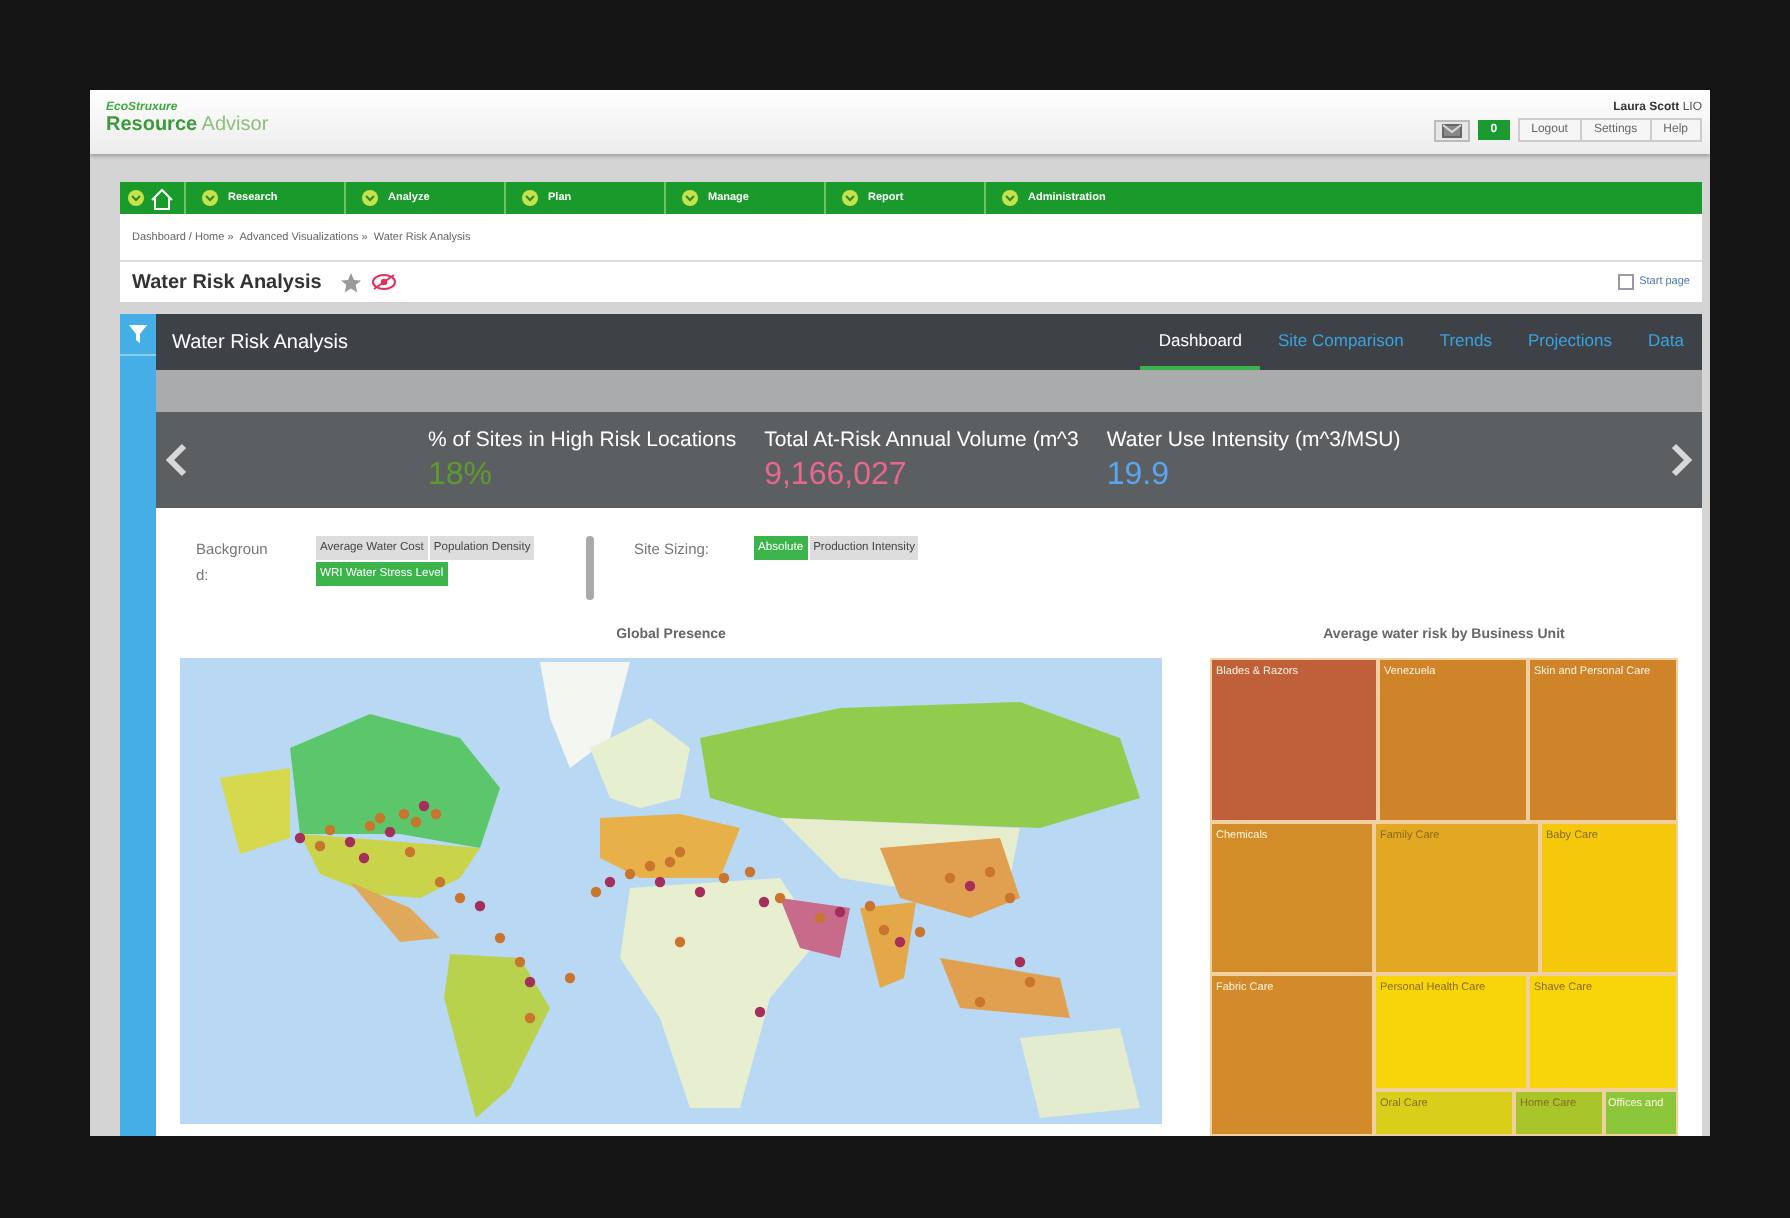 This screenshot has width=1790, height=1218. I want to click on dashboard-title: Water Risk Analysis, so click(260, 342).